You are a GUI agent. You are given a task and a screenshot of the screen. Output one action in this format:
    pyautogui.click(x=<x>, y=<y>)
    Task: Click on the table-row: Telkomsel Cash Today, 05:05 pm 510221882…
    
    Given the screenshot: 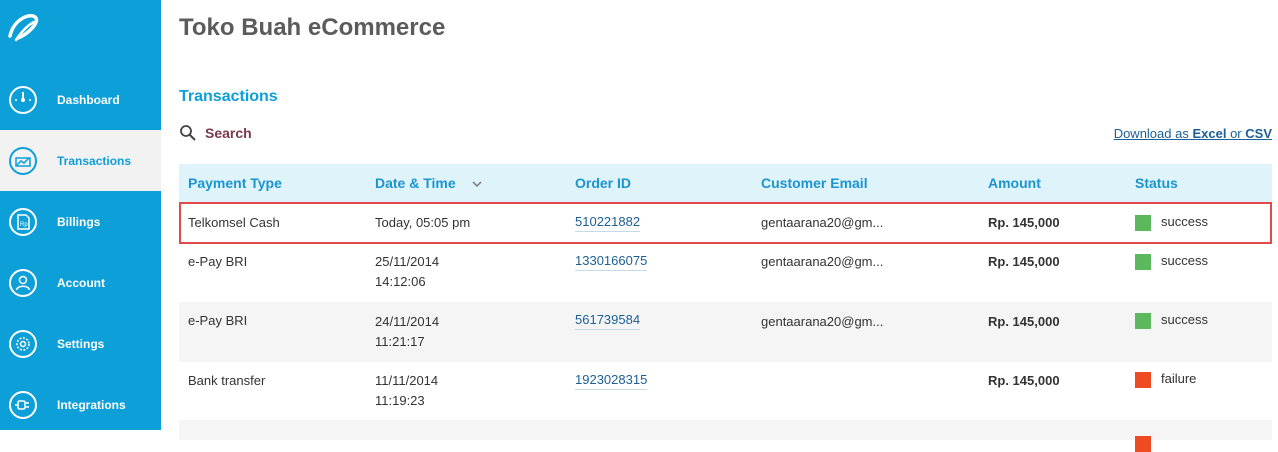 What is the action you would take?
    pyautogui.click(x=725, y=223)
    